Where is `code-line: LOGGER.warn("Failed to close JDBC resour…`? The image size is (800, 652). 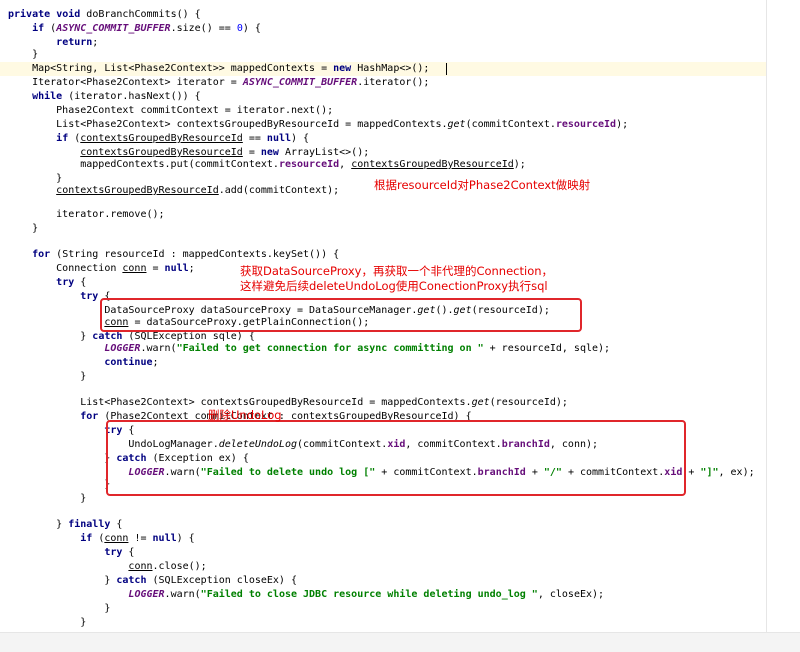
code-line: LOGGER.warn("Failed to close JDBC resour… is located at coordinates (306, 595).